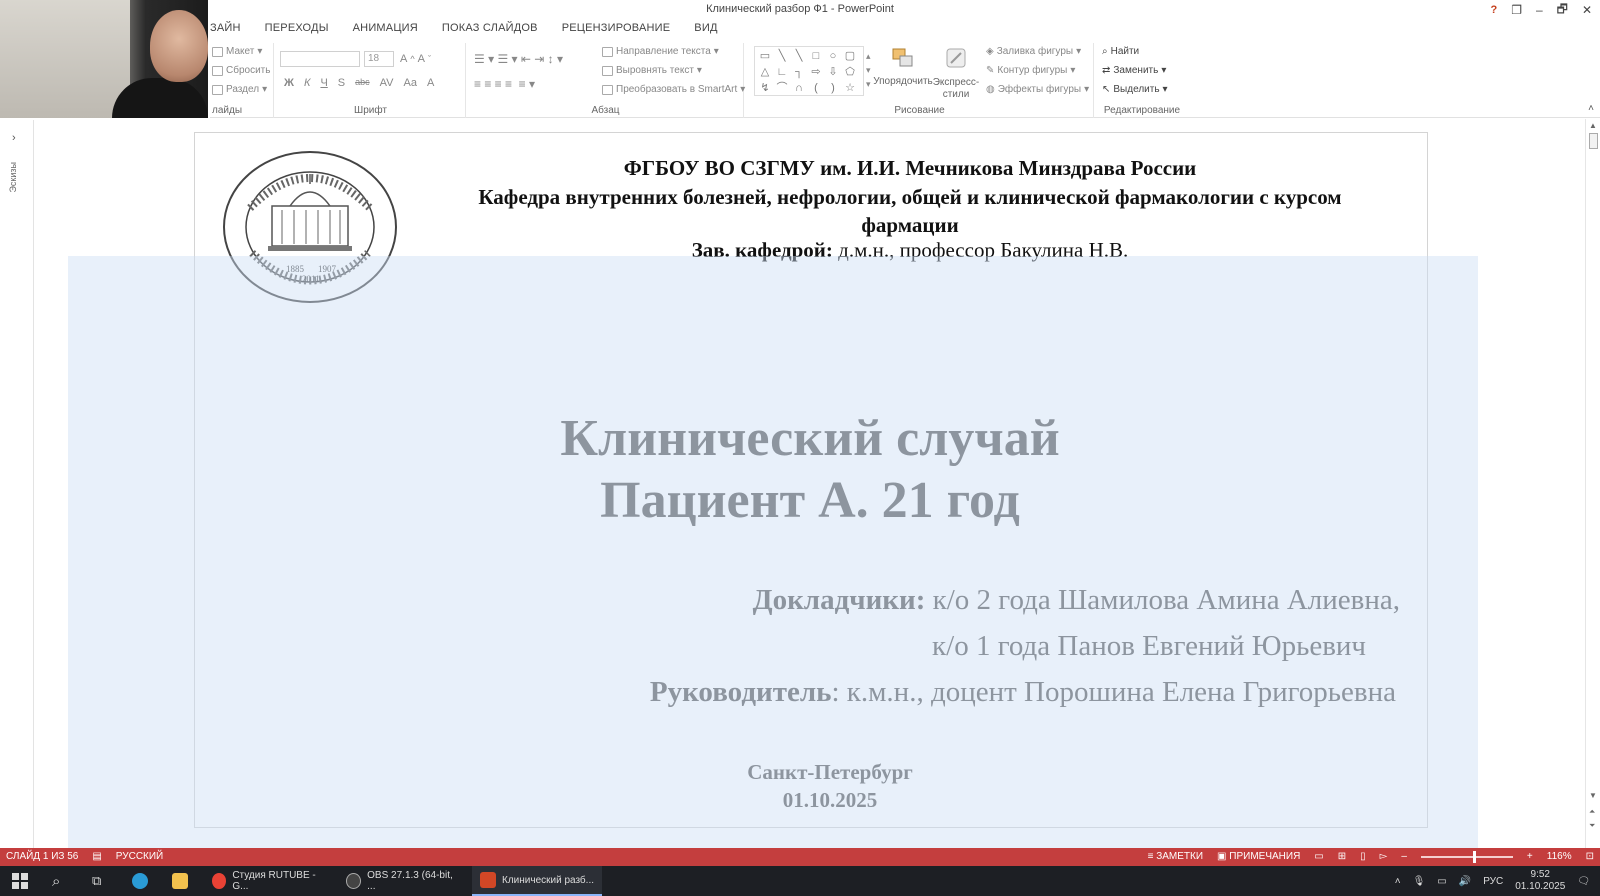  What do you see at coordinates (816, 72) in the screenshot?
I see `arrow-right-shape-icon: ⇨` at bounding box center [816, 72].